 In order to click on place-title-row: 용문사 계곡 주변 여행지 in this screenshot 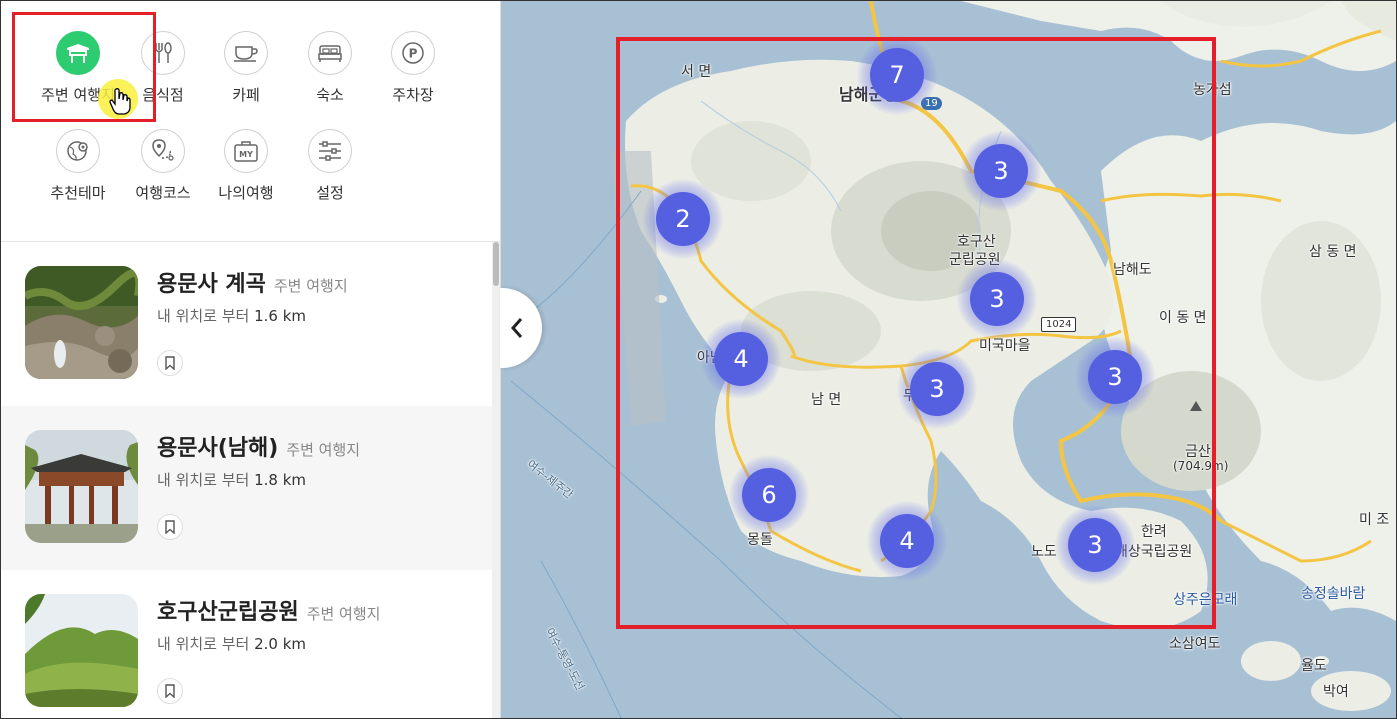, I will do `click(252, 282)`.